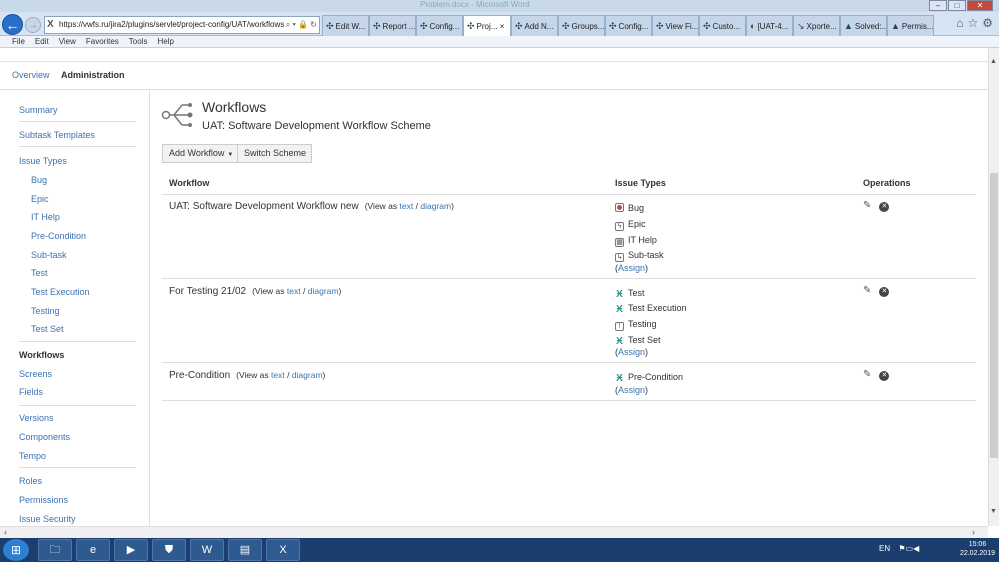  Describe the element at coordinates (987, 23) in the screenshot. I see `settings-gear-icon: ⚙` at that location.